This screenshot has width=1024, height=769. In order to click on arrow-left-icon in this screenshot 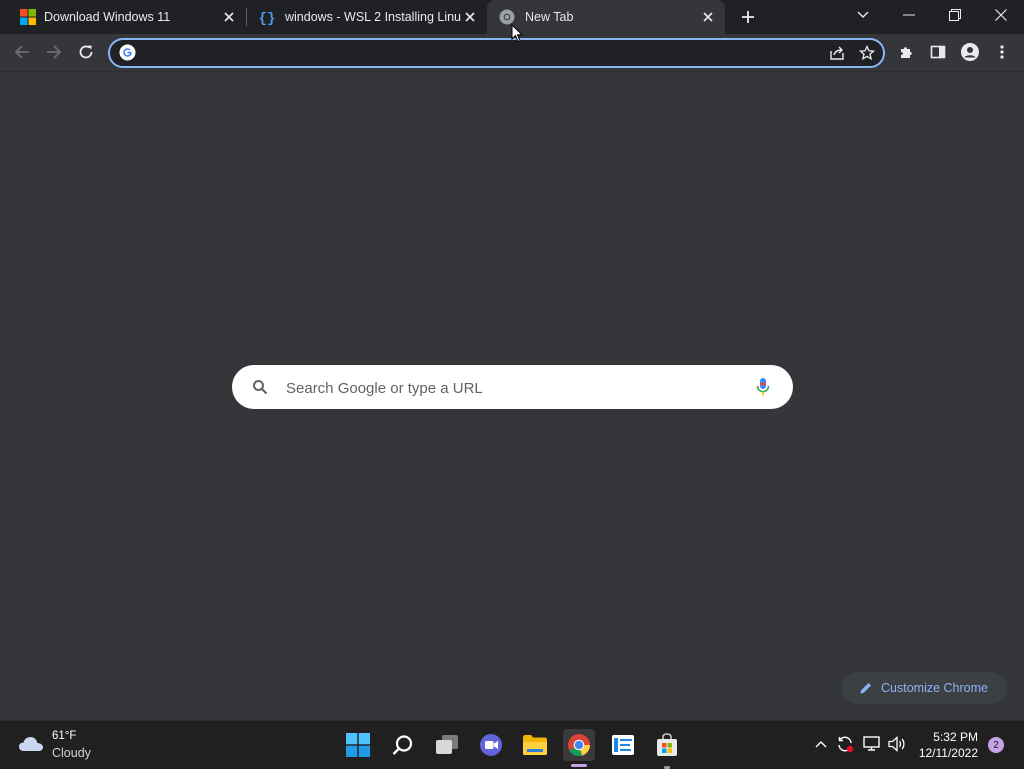, I will do `click(21, 52)`.